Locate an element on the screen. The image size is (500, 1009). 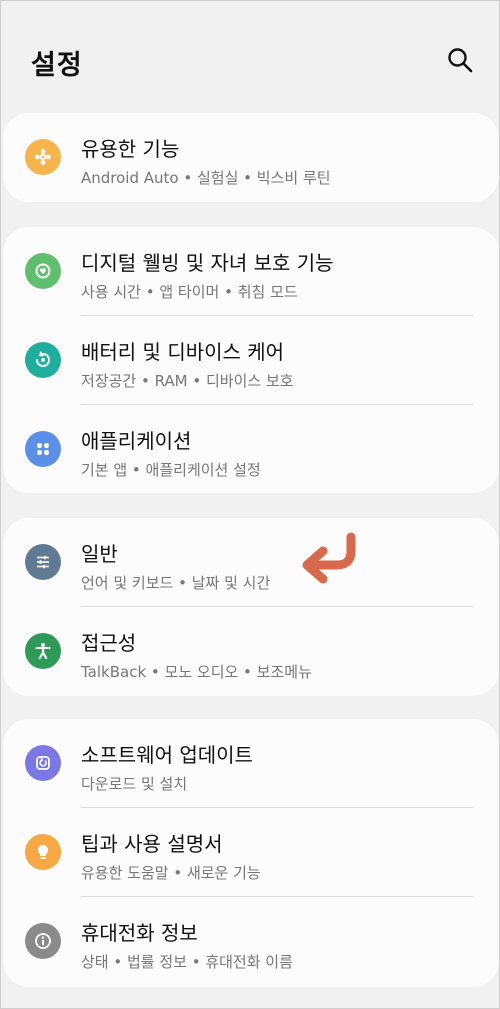
puzzle-icon is located at coordinates (43, 157).